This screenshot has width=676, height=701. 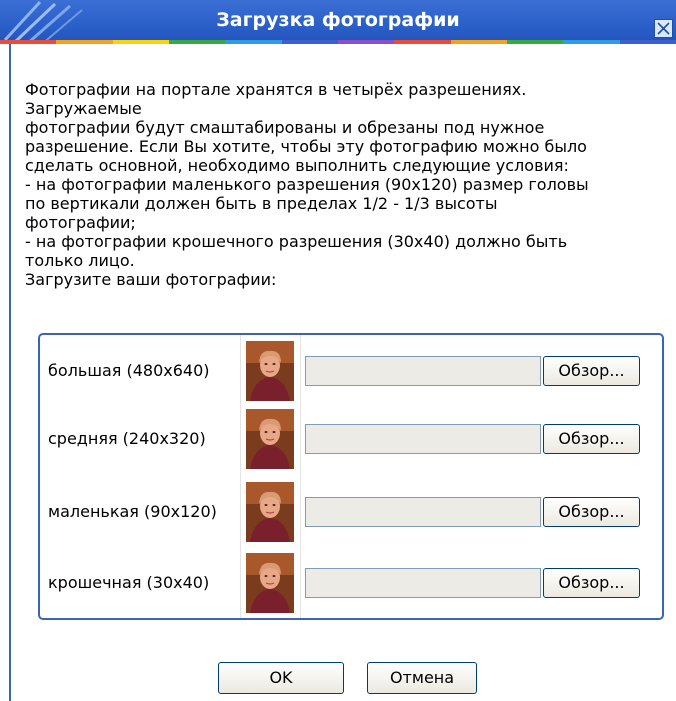 I want to click on size-label: маленькая (90х120), so click(x=132, y=511).